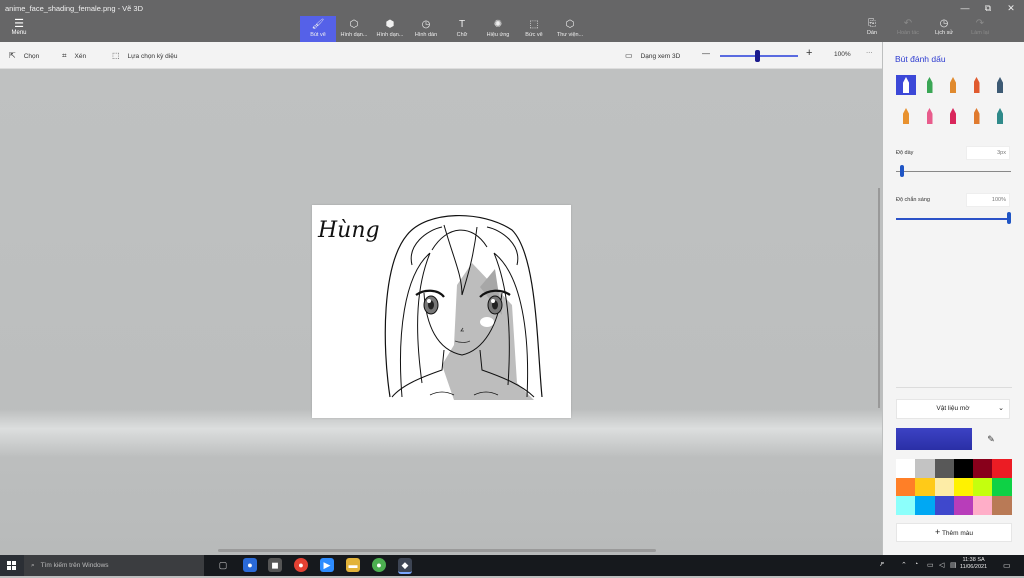  Describe the element at coordinates (1007, 565) in the screenshot. I see `notifications-icon: ▭` at that location.